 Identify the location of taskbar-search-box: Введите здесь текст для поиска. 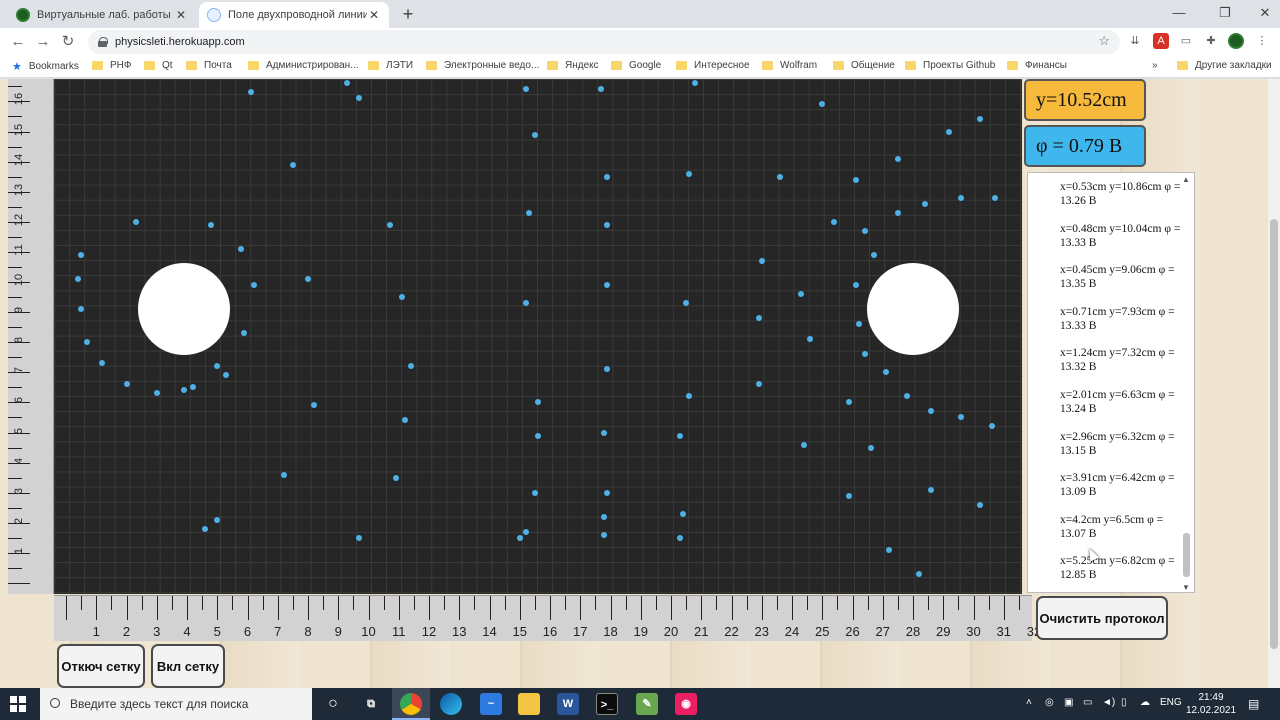
(176, 704).